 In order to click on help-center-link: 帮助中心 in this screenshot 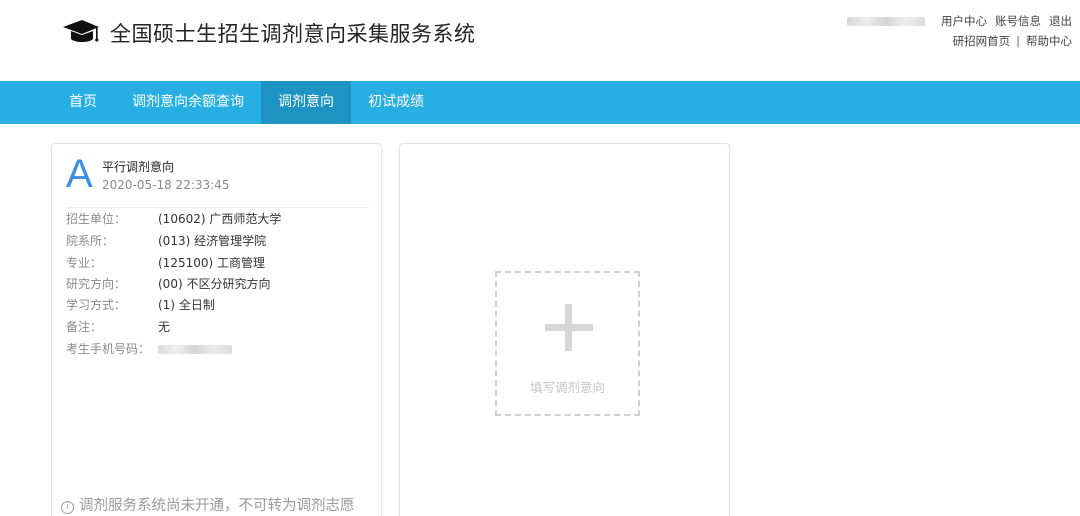, I will do `click(1049, 41)`.